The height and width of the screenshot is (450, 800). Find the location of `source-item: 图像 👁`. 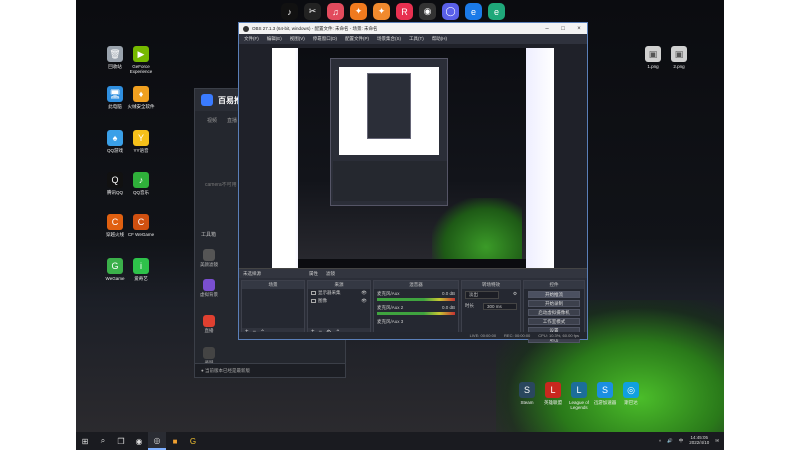

source-item: 图像 👁 is located at coordinates (339, 301).